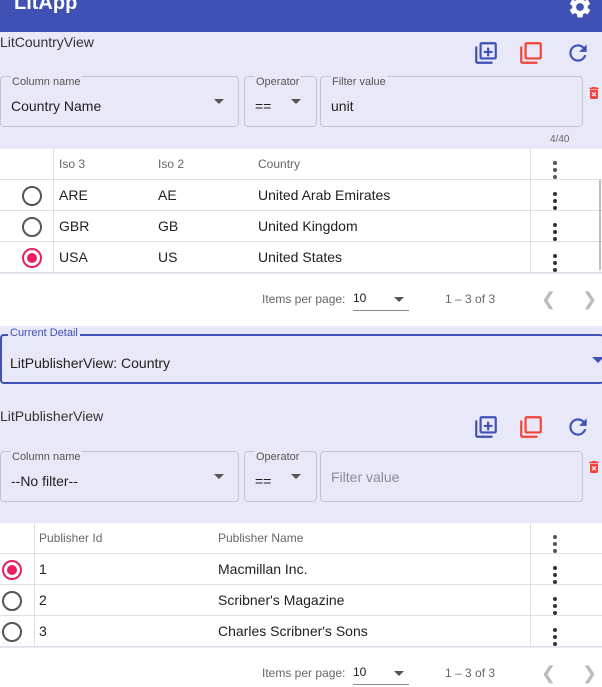  I want to click on current-detail-label: Current Detail, so click(44, 333).